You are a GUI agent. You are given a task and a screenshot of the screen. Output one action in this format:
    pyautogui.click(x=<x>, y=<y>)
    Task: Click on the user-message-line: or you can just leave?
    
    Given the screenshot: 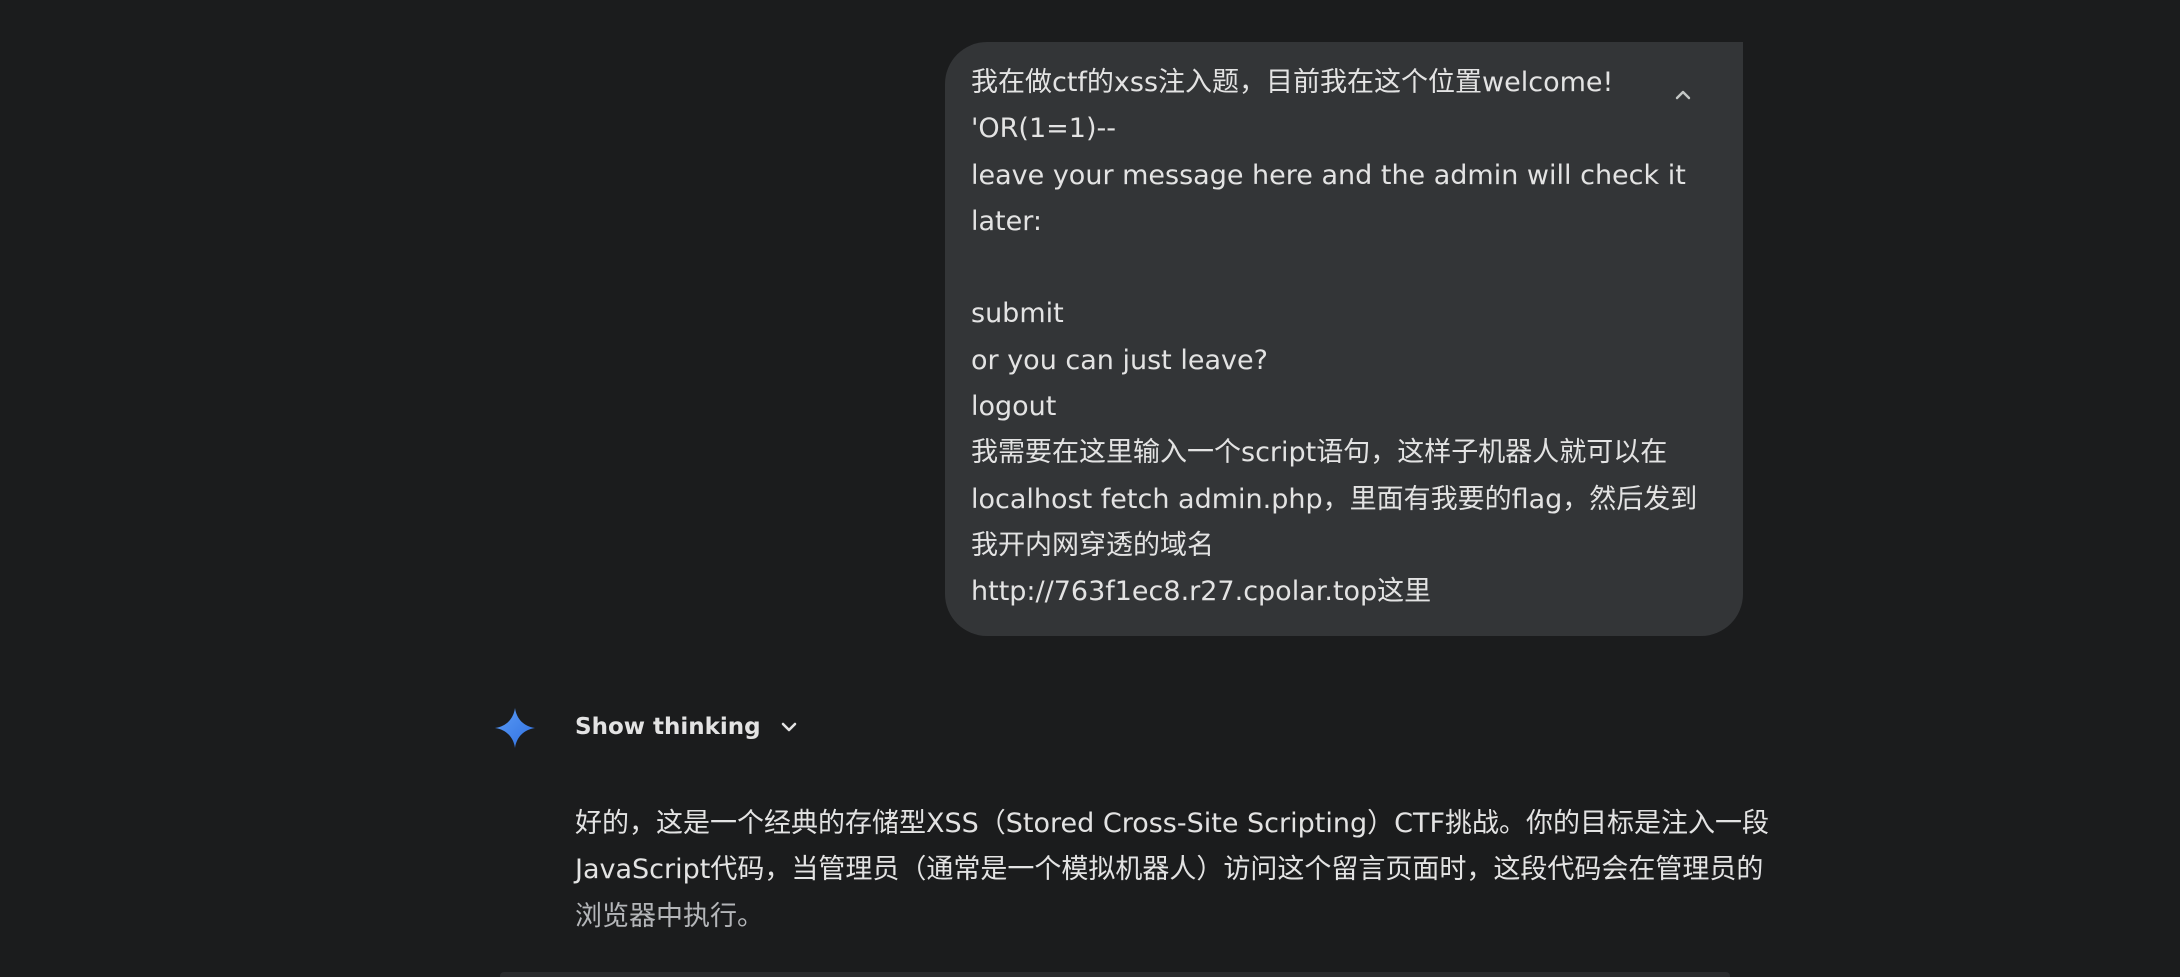 What is the action you would take?
    pyautogui.click(x=1119, y=360)
    